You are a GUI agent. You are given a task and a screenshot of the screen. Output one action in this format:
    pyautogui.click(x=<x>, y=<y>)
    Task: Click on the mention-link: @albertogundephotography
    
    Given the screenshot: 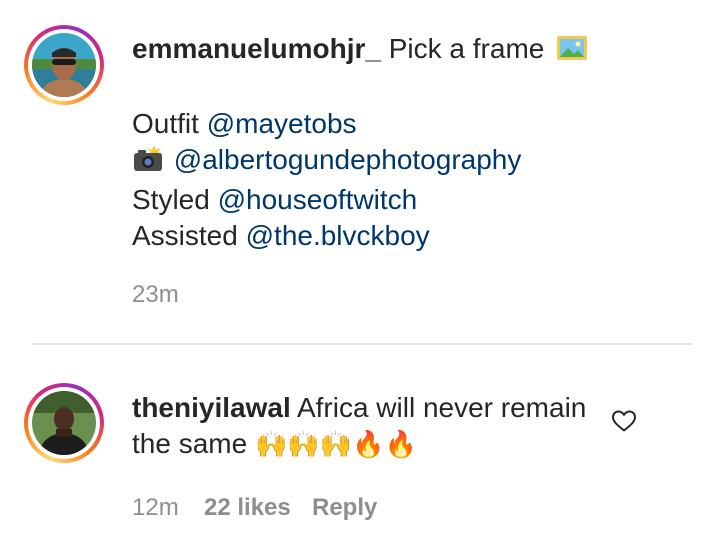 What is the action you would take?
    pyautogui.click(x=348, y=159)
    